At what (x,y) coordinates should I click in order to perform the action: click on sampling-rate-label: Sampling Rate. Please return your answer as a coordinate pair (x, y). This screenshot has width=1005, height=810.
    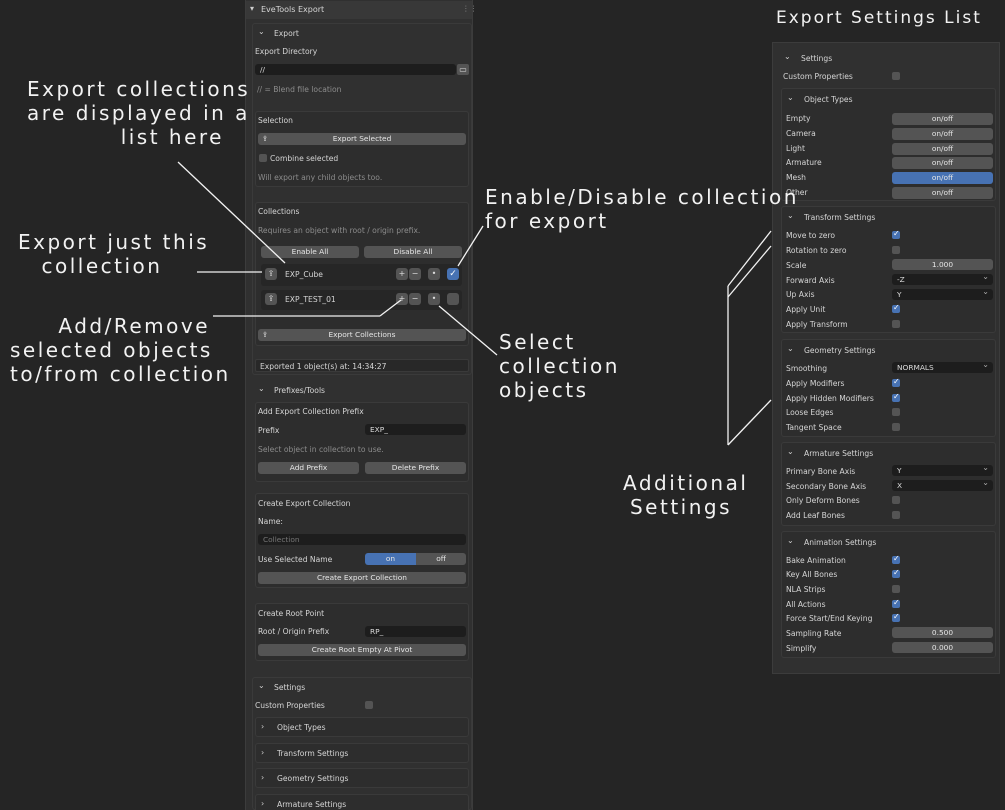
    Looking at the image, I should click on (814, 633).